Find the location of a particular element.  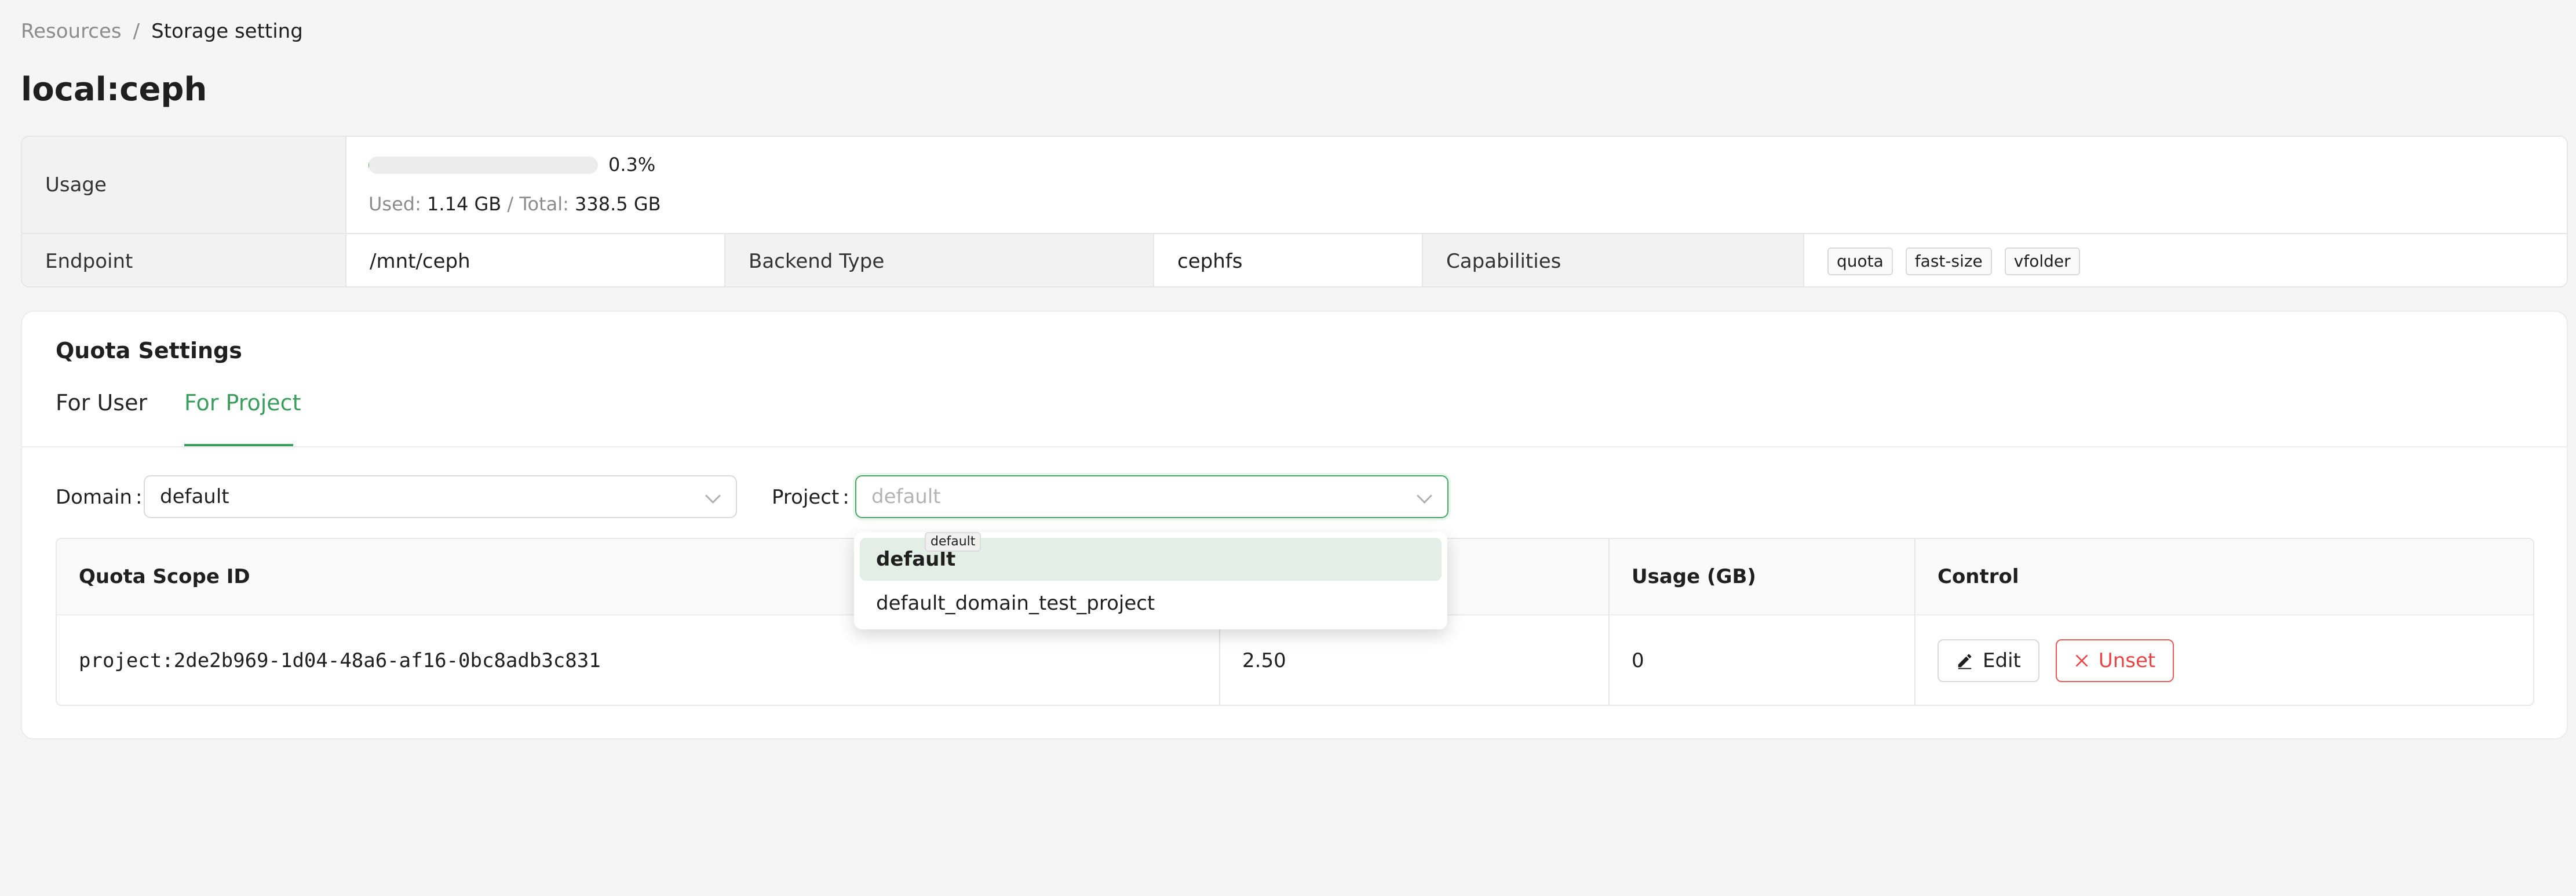

domain-select-value: default is located at coordinates (195, 496).